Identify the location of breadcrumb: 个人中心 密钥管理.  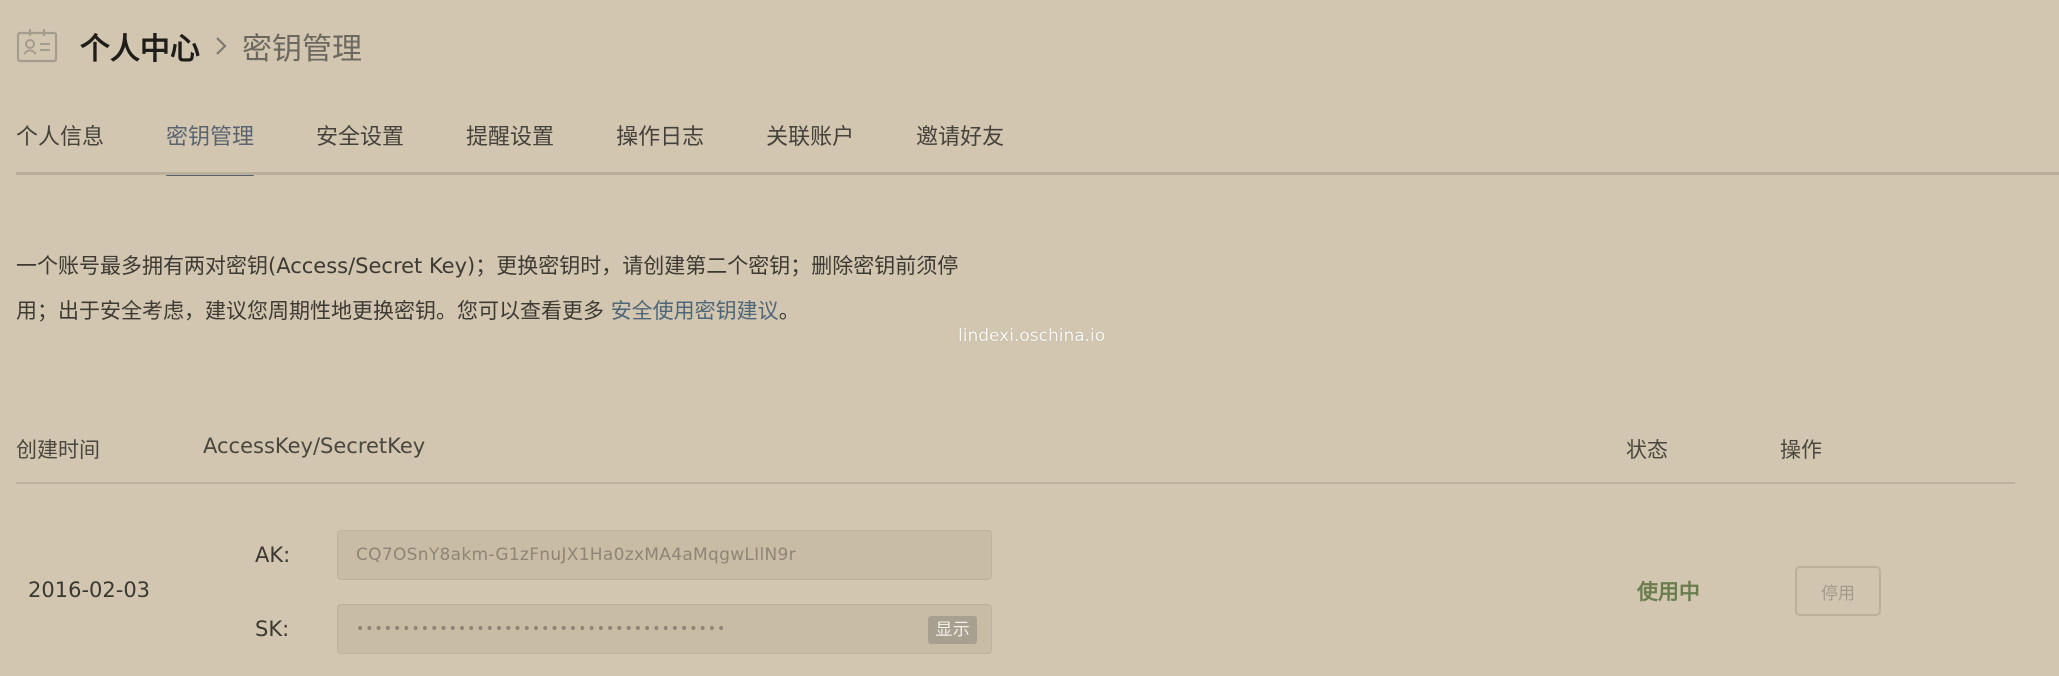
(221, 46).